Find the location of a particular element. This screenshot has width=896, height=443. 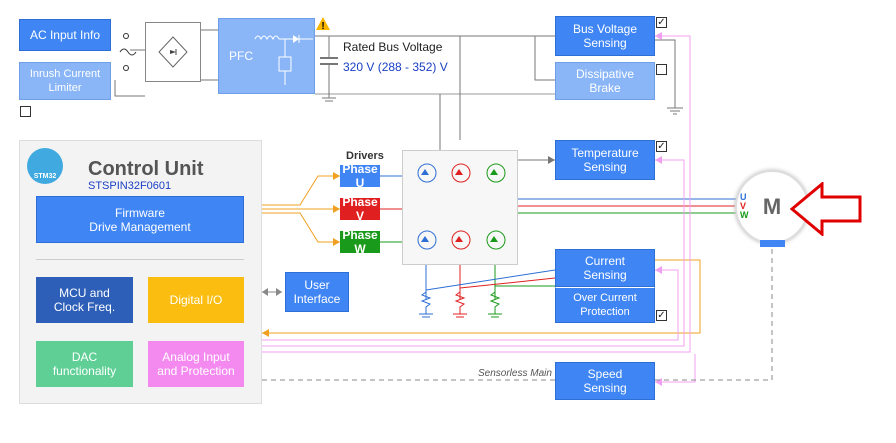

user-interface-block: User Interface is located at coordinates (317, 292).